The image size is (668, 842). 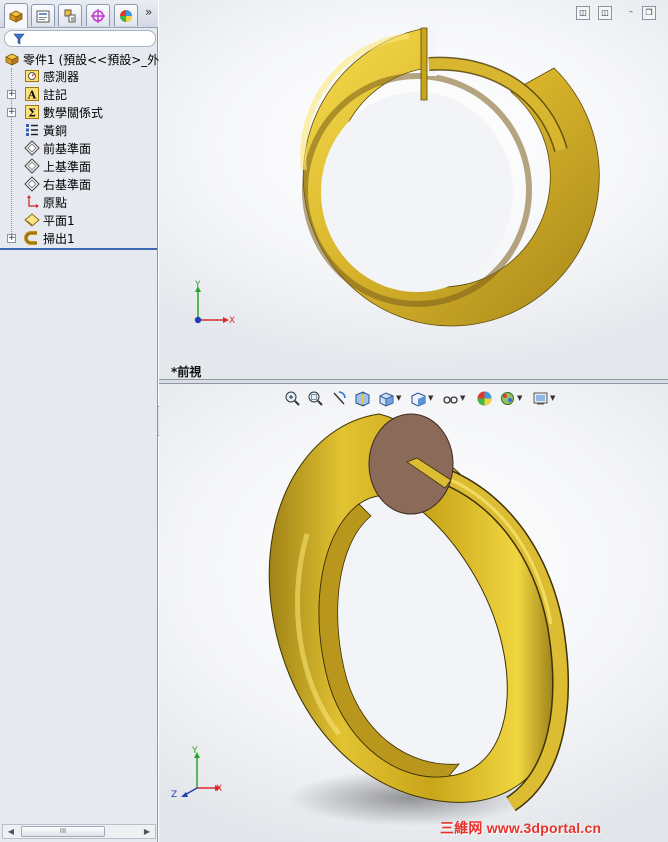 What do you see at coordinates (649, 13) in the screenshot?
I see `restore-window-icon: ❐` at bounding box center [649, 13].